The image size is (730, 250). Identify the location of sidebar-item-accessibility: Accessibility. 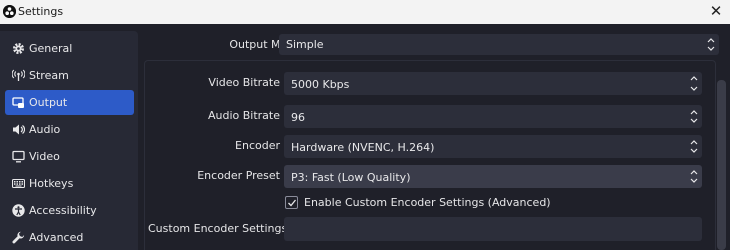
(69, 210).